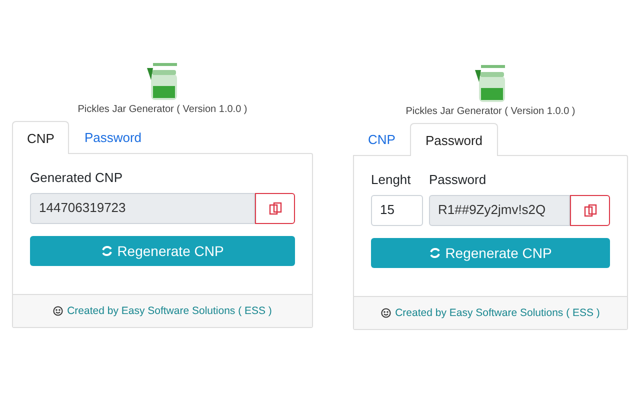 This screenshot has height=400, width=640. What do you see at coordinates (397, 210) in the screenshot?
I see `length-field: 15` at bounding box center [397, 210].